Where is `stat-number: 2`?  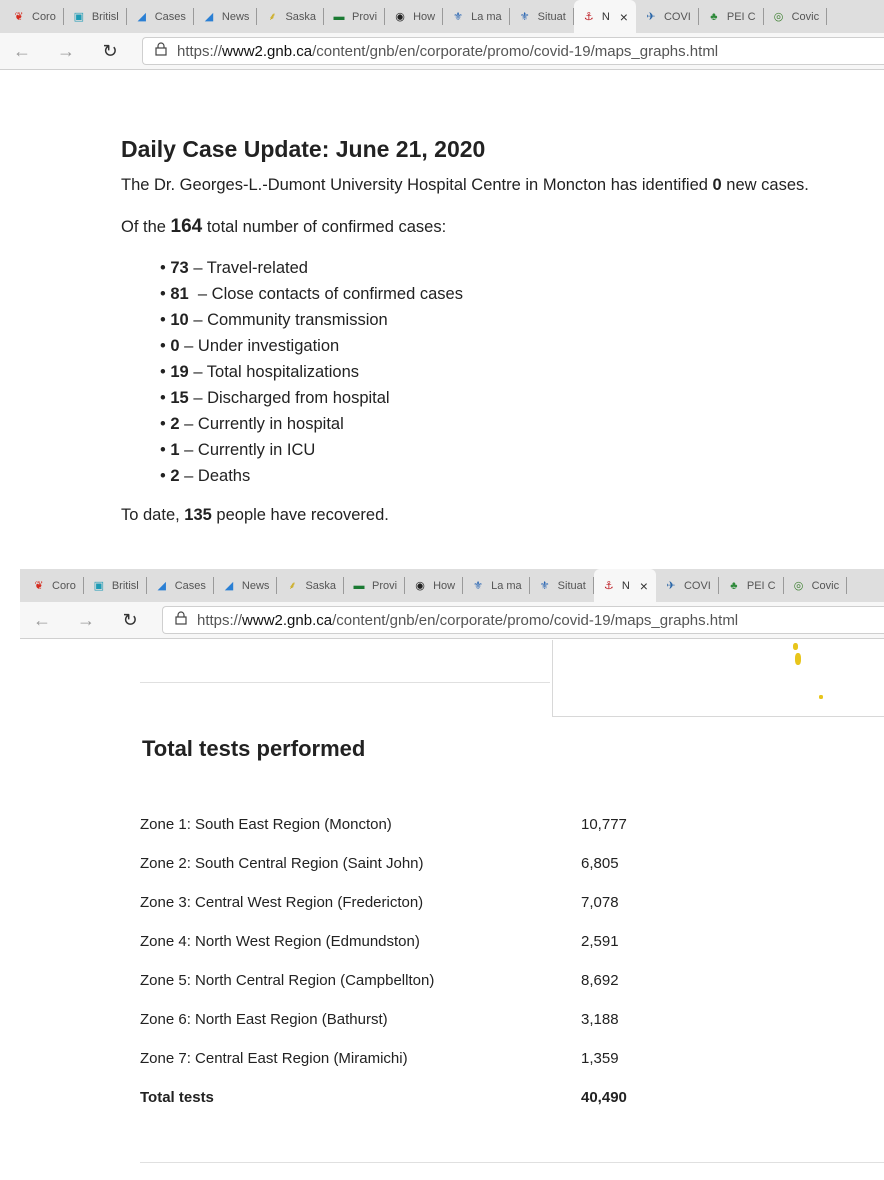
stat-number: 2 is located at coordinates (175, 424).